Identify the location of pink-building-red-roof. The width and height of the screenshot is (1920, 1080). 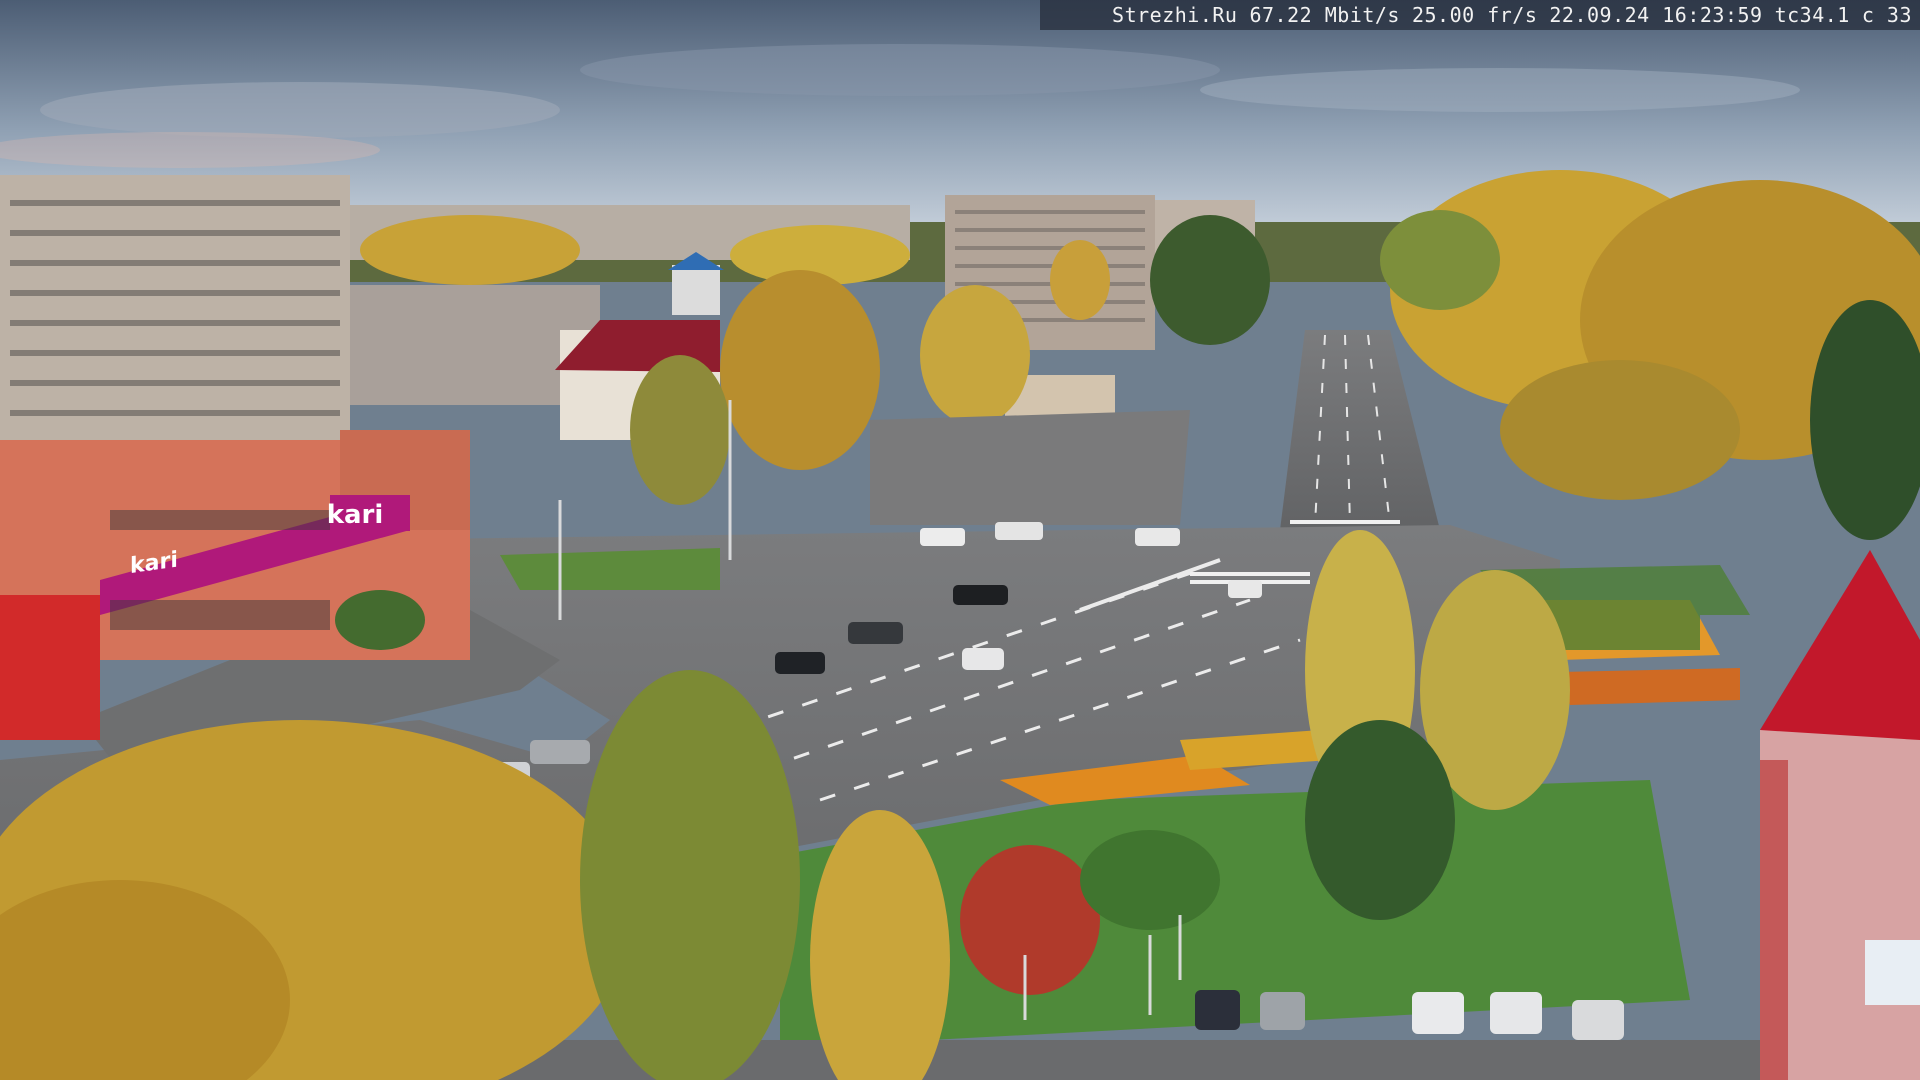
(1840, 645).